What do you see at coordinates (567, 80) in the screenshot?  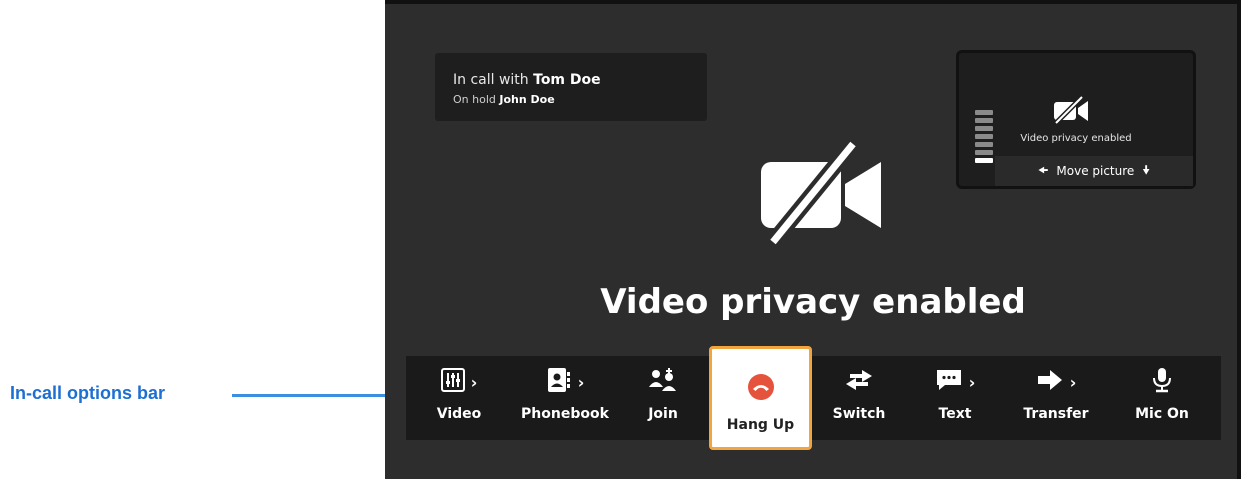 I see `in-call-name: Tom Doe` at bounding box center [567, 80].